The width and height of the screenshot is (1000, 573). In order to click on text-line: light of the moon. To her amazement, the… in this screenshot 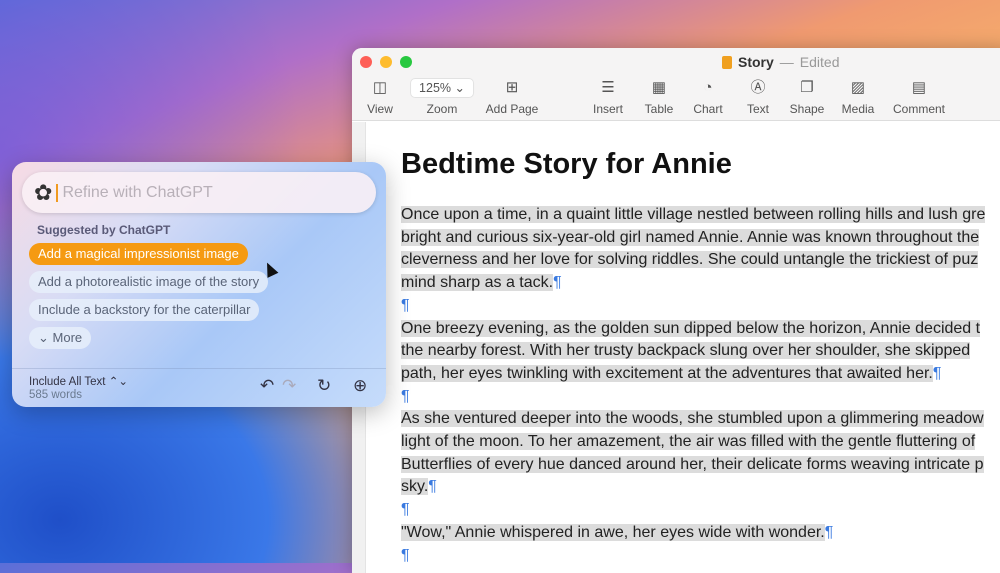, I will do `click(688, 442)`.